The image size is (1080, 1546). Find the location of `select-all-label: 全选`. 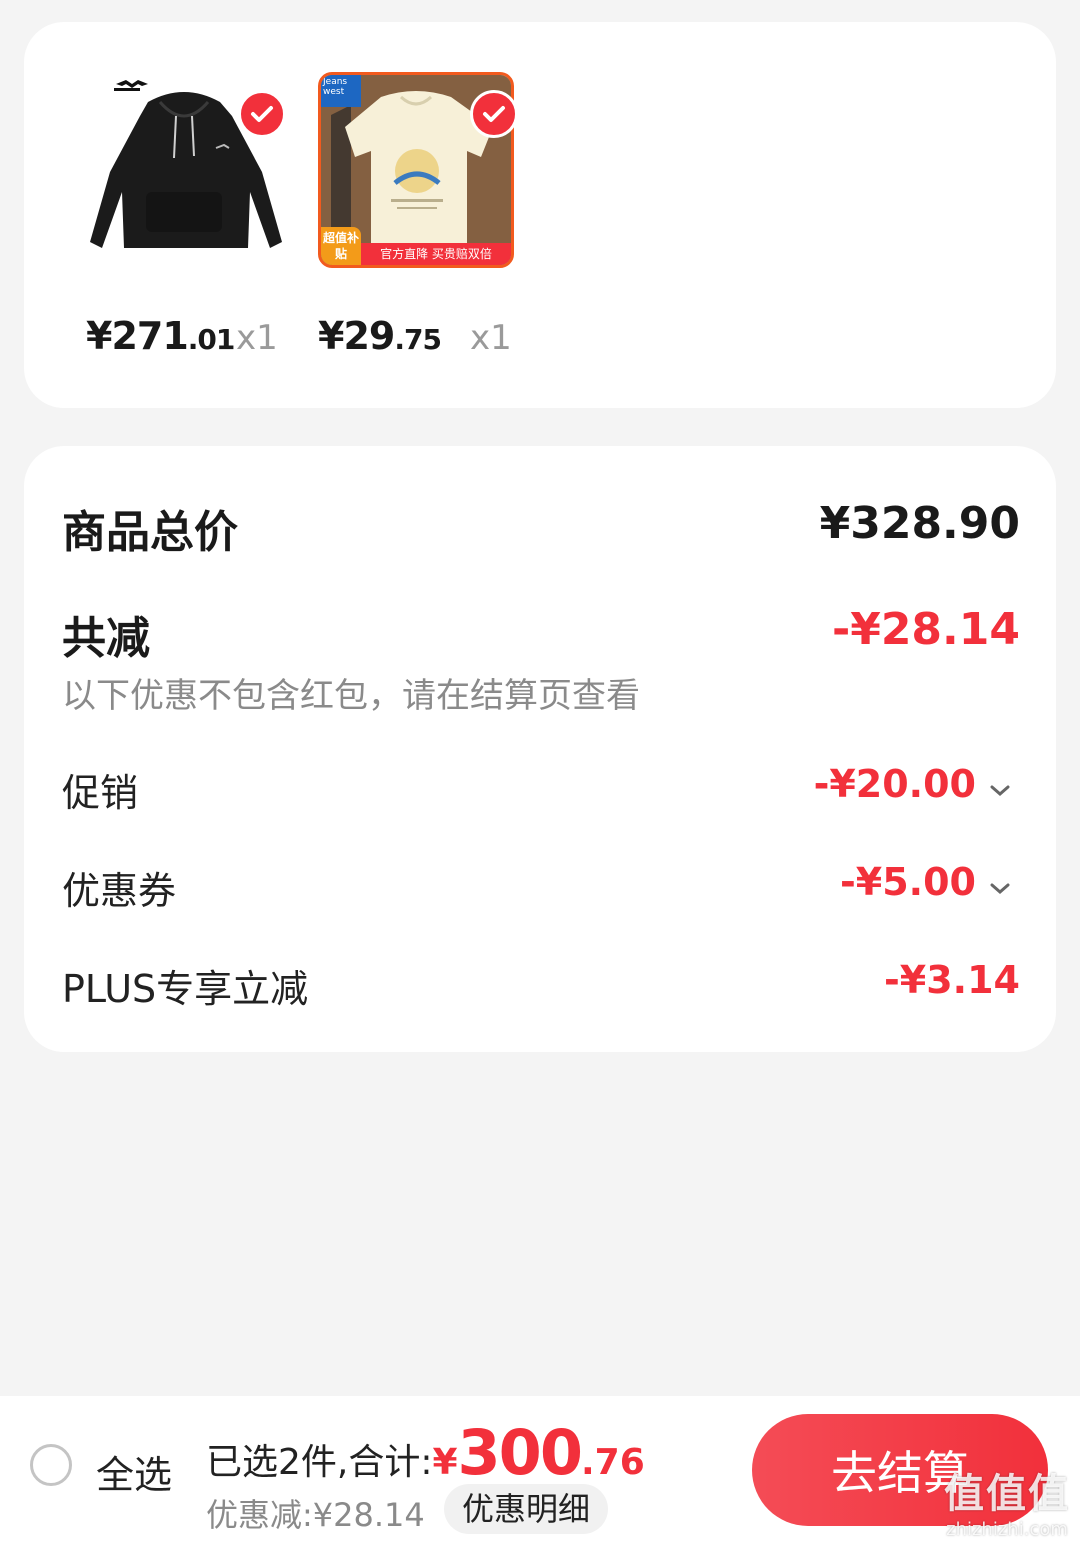

select-all-label: 全选 is located at coordinates (134, 1471).